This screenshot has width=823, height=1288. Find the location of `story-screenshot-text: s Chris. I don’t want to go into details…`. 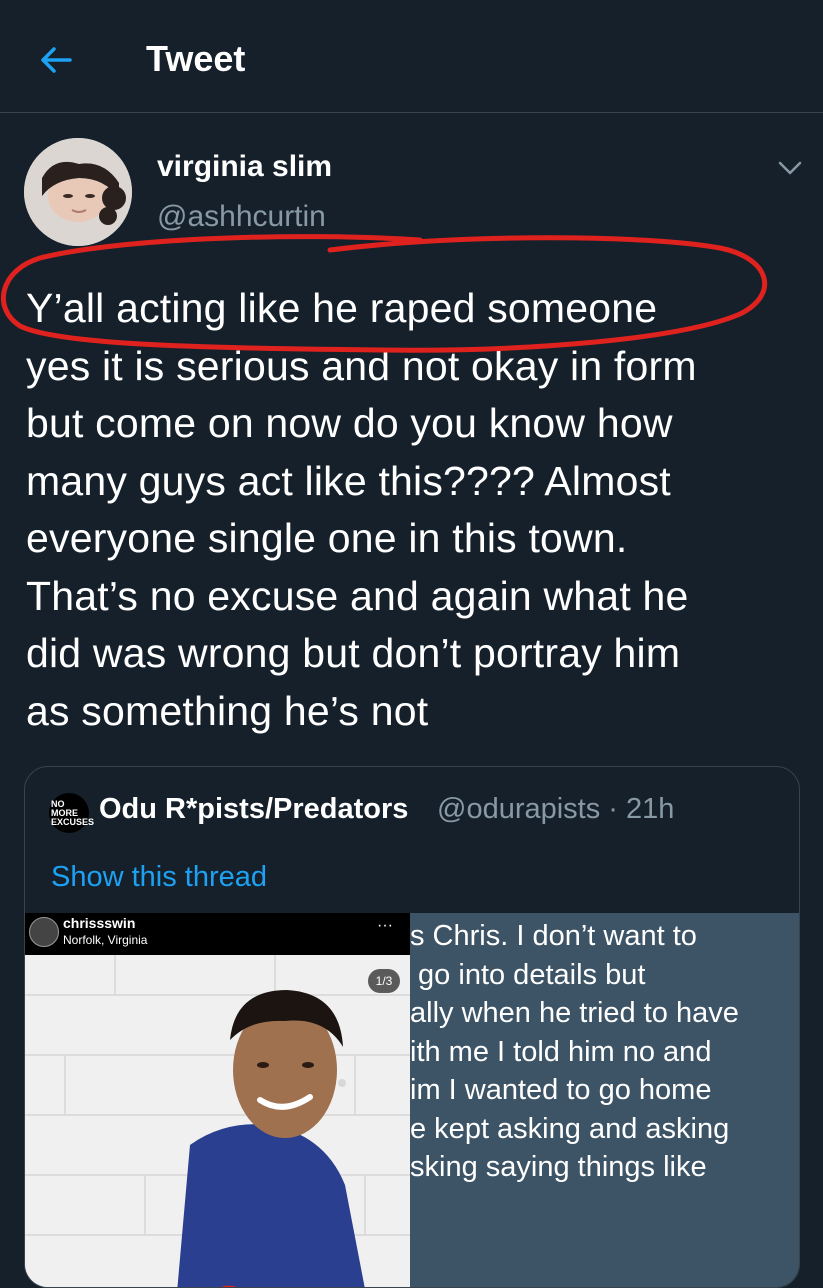

story-screenshot-text: s Chris. I don’t want to go into details… is located at coordinates (574, 1051).